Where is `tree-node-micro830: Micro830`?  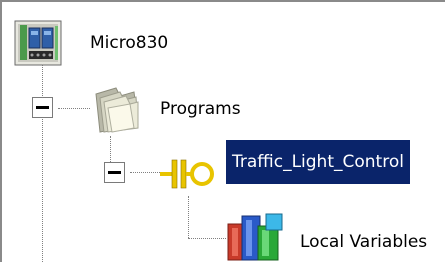
tree-node-micro830: Micro830 is located at coordinates (99, 43).